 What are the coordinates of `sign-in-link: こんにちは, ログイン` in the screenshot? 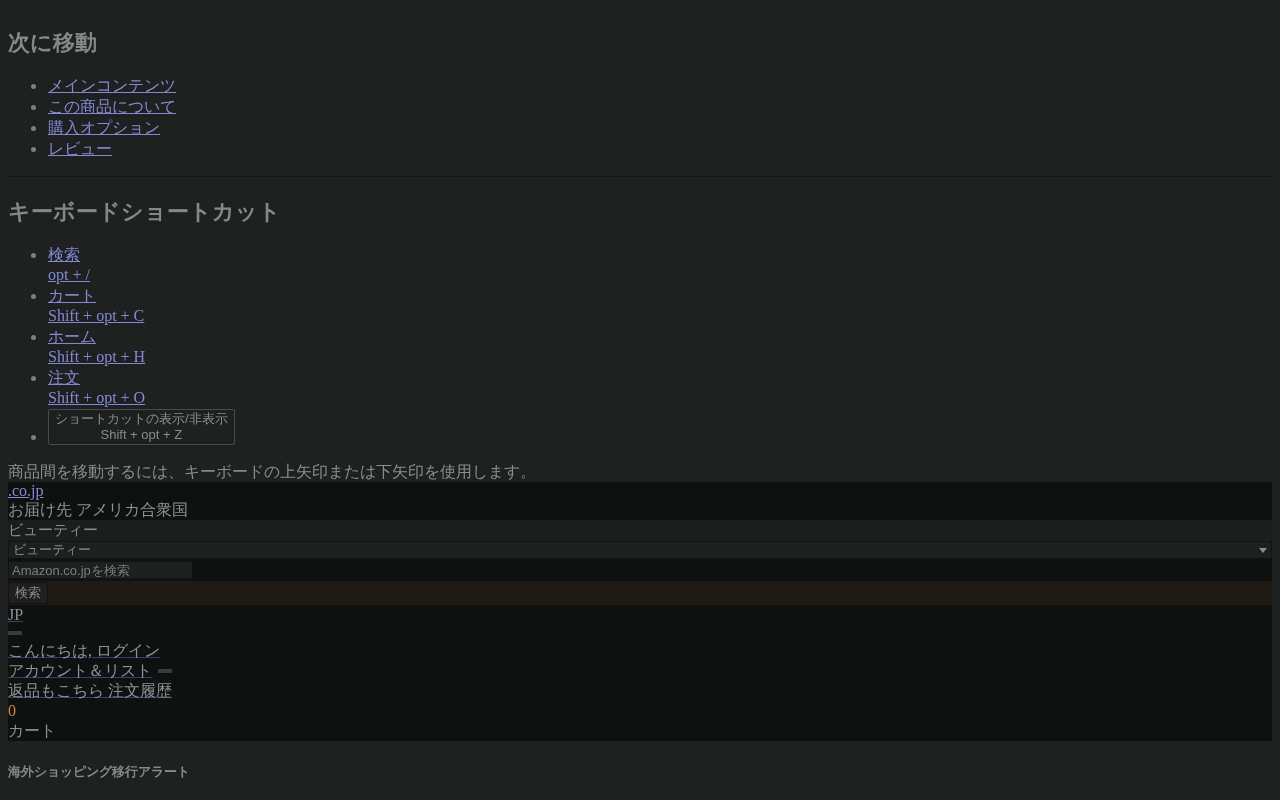 It's located at (84, 651).